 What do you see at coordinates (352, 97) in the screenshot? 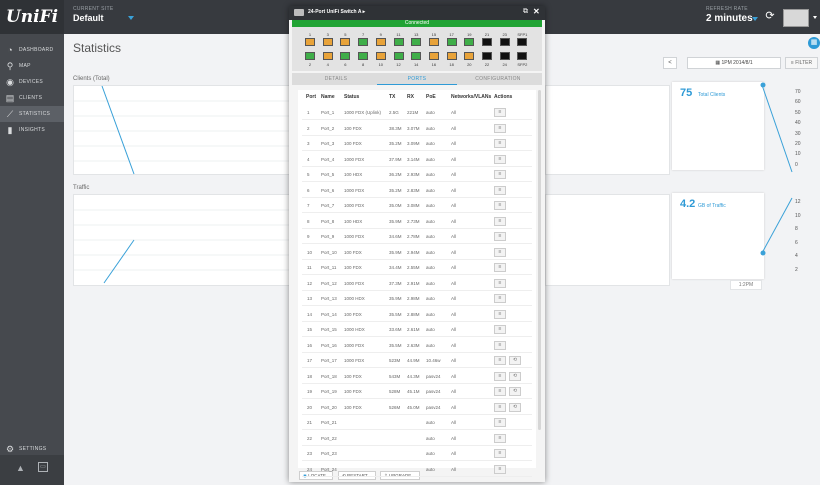
I see `column-header: Status` at bounding box center [352, 97].